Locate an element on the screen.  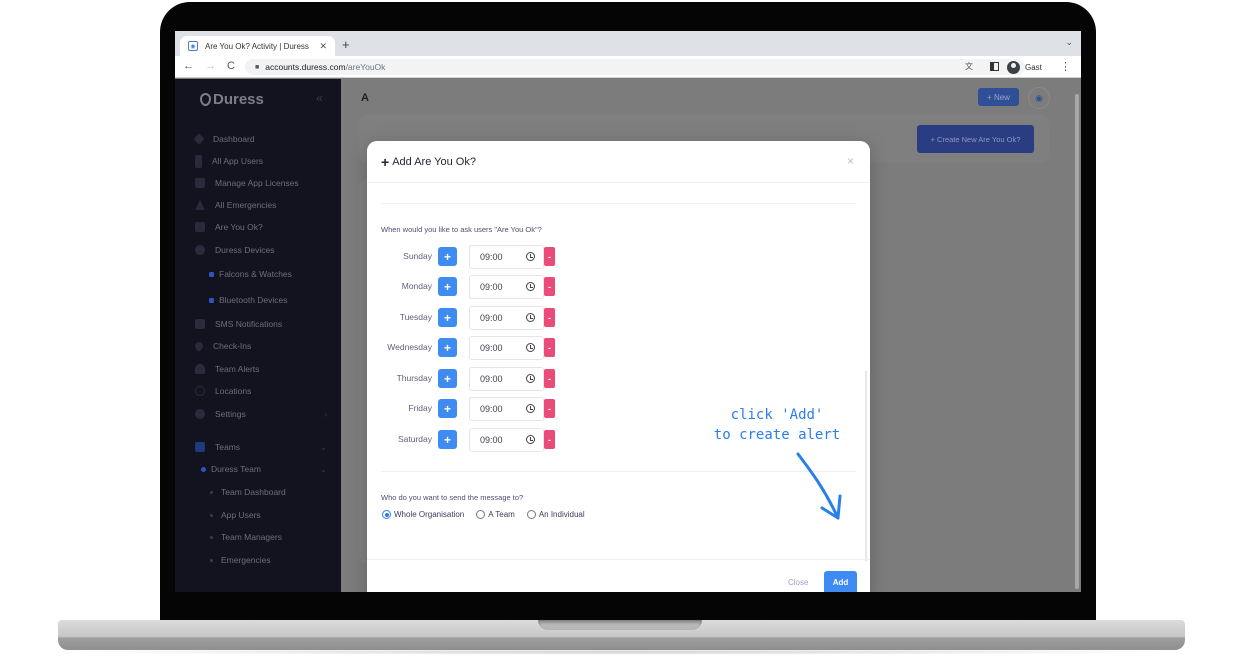
tab-search-chevron-icon: ⌄ is located at coordinates (1069, 42).